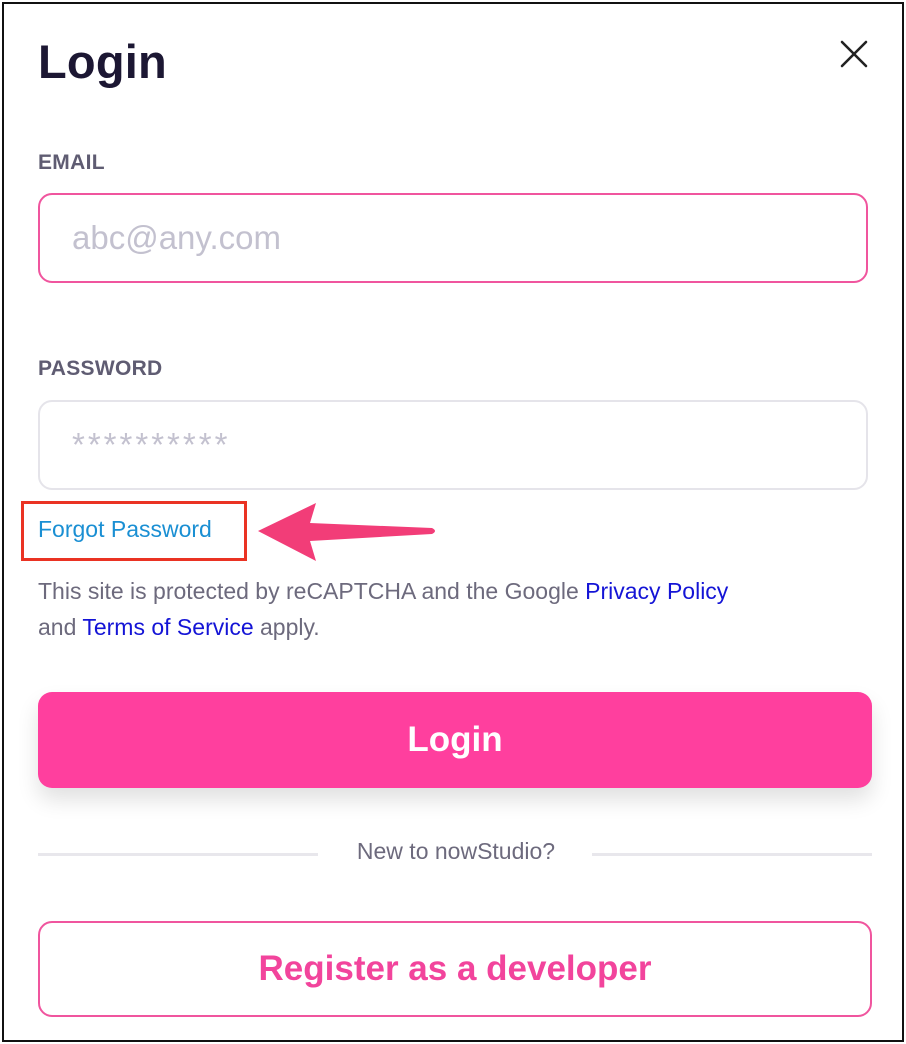 The height and width of the screenshot is (1044, 906). Describe the element at coordinates (71, 162) in the screenshot. I see `email-label: EMAIL` at that location.